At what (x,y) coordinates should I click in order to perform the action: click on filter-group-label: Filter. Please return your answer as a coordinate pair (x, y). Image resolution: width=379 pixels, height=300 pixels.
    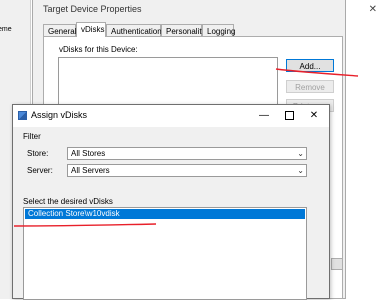
    Looking at the image, I should click on (32, 136).